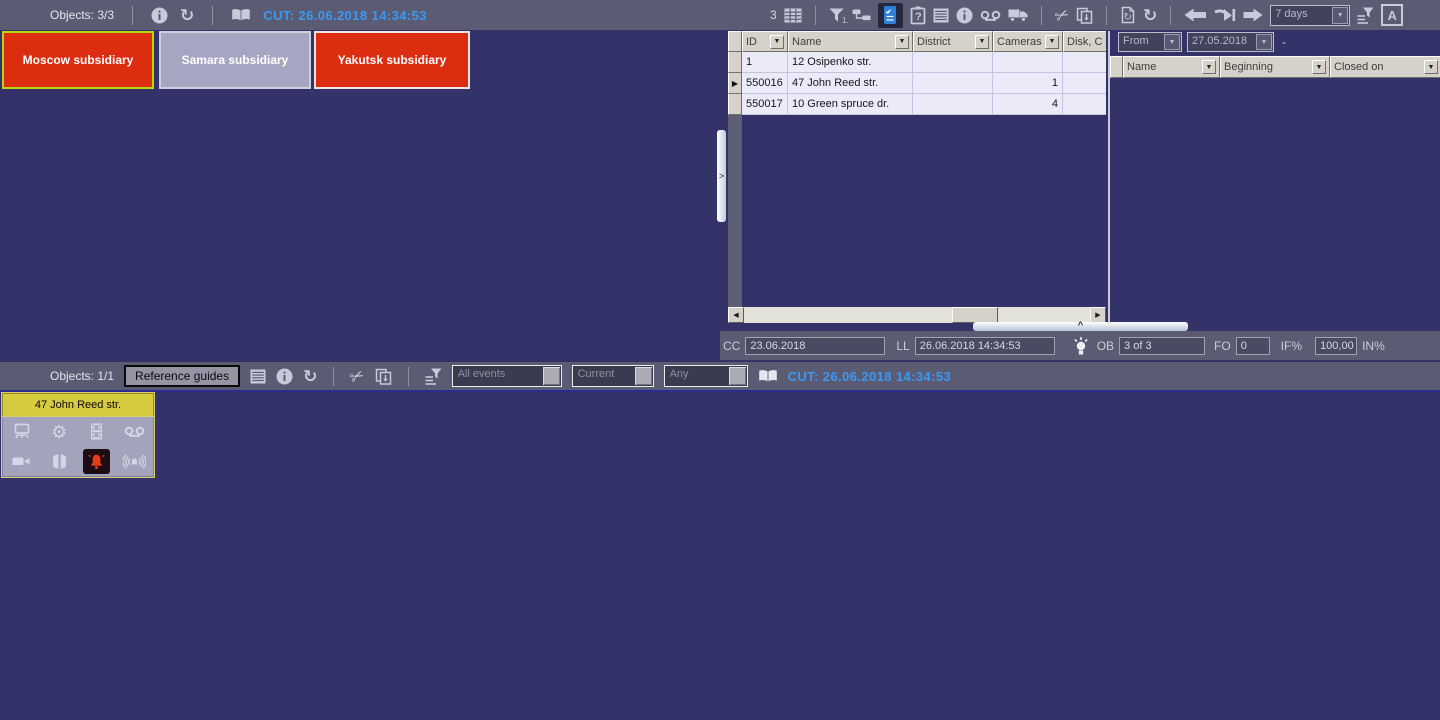 The height and width of the screenshot is (720, 1440). What do you see at coordinates (1225, 15) in the screenshot?
I see `nav-to-end-icon` at bounding box center [1225, 15].